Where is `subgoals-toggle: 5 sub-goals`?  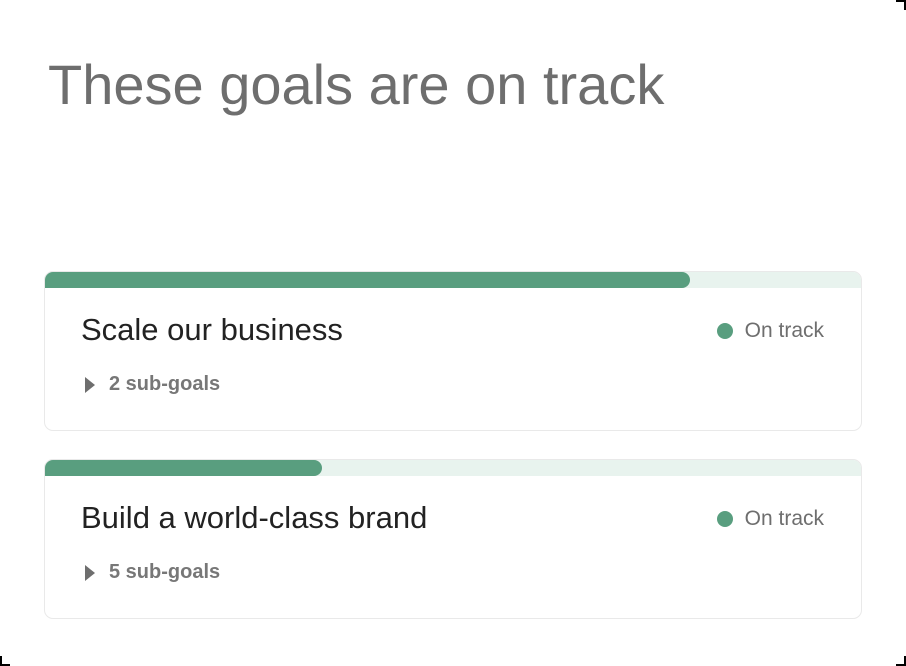
subgoals-toggle: 5 sub-goals is located at coordinates (152, 572).